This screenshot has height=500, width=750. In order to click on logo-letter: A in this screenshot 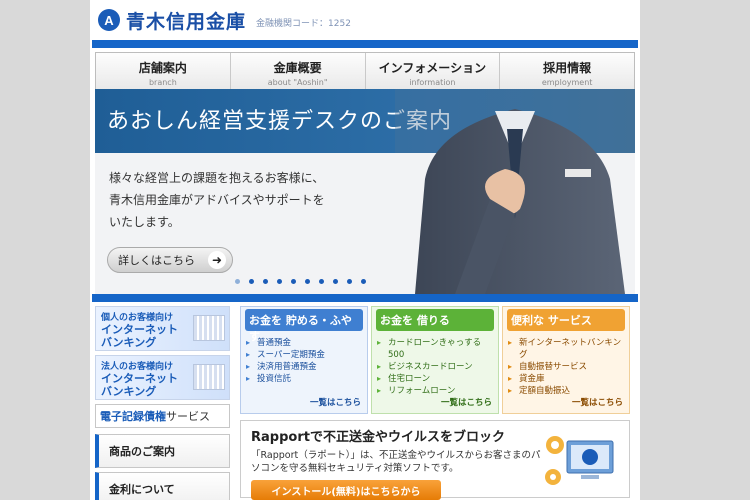, I will do `click(109, 20)`.